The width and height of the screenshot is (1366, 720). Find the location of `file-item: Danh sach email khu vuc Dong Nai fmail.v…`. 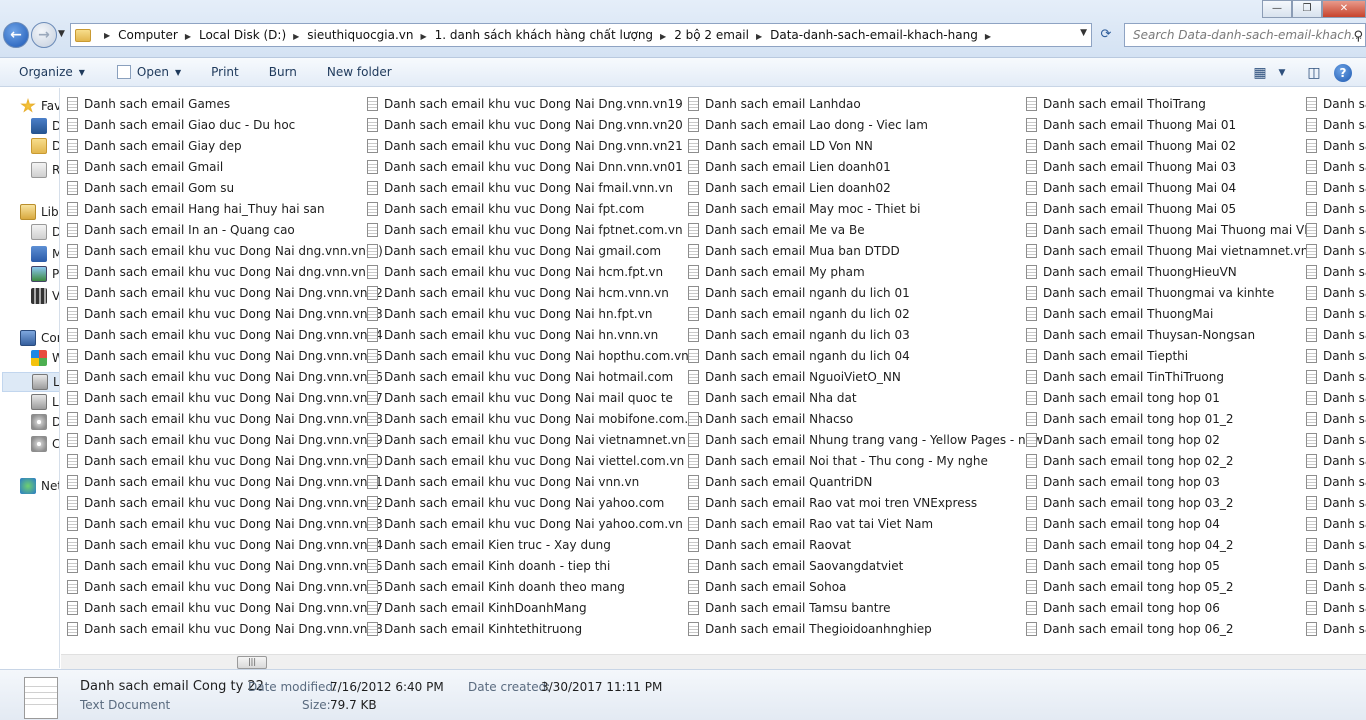

file-item: Danh sach email khu vuc Dong Nai fmail.v… is located at coordinates (520, 187).